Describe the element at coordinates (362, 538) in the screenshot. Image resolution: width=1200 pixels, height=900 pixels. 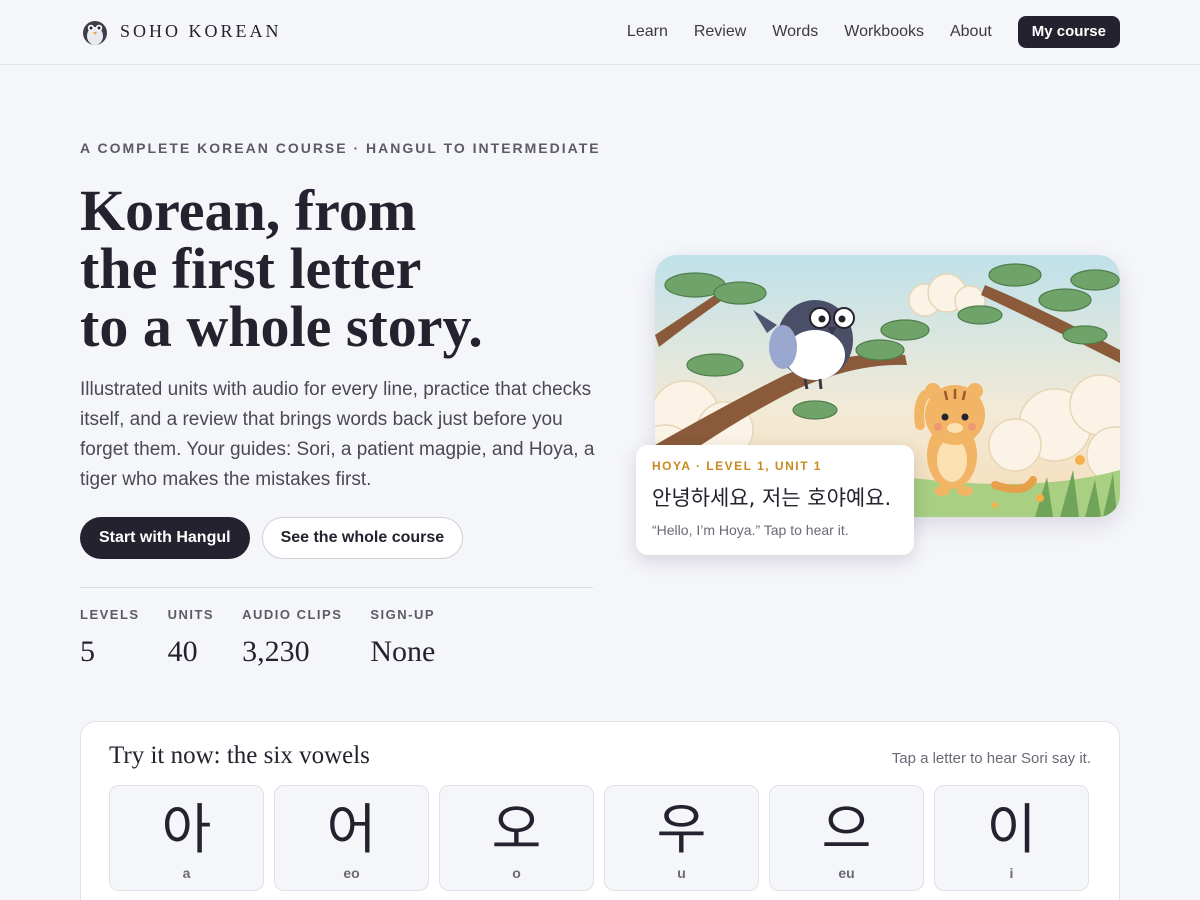
I see `see-whole-course-button: See the whole course` at that location.